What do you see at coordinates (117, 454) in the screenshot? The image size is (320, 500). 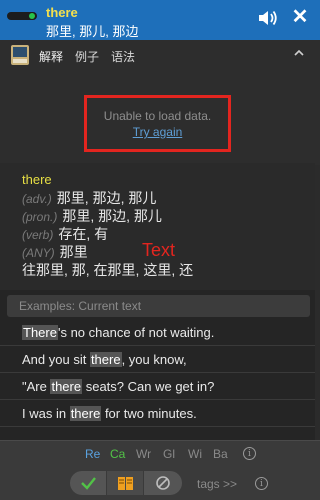 I see `dict-ca: Ca` at bounding box center [117, 454].